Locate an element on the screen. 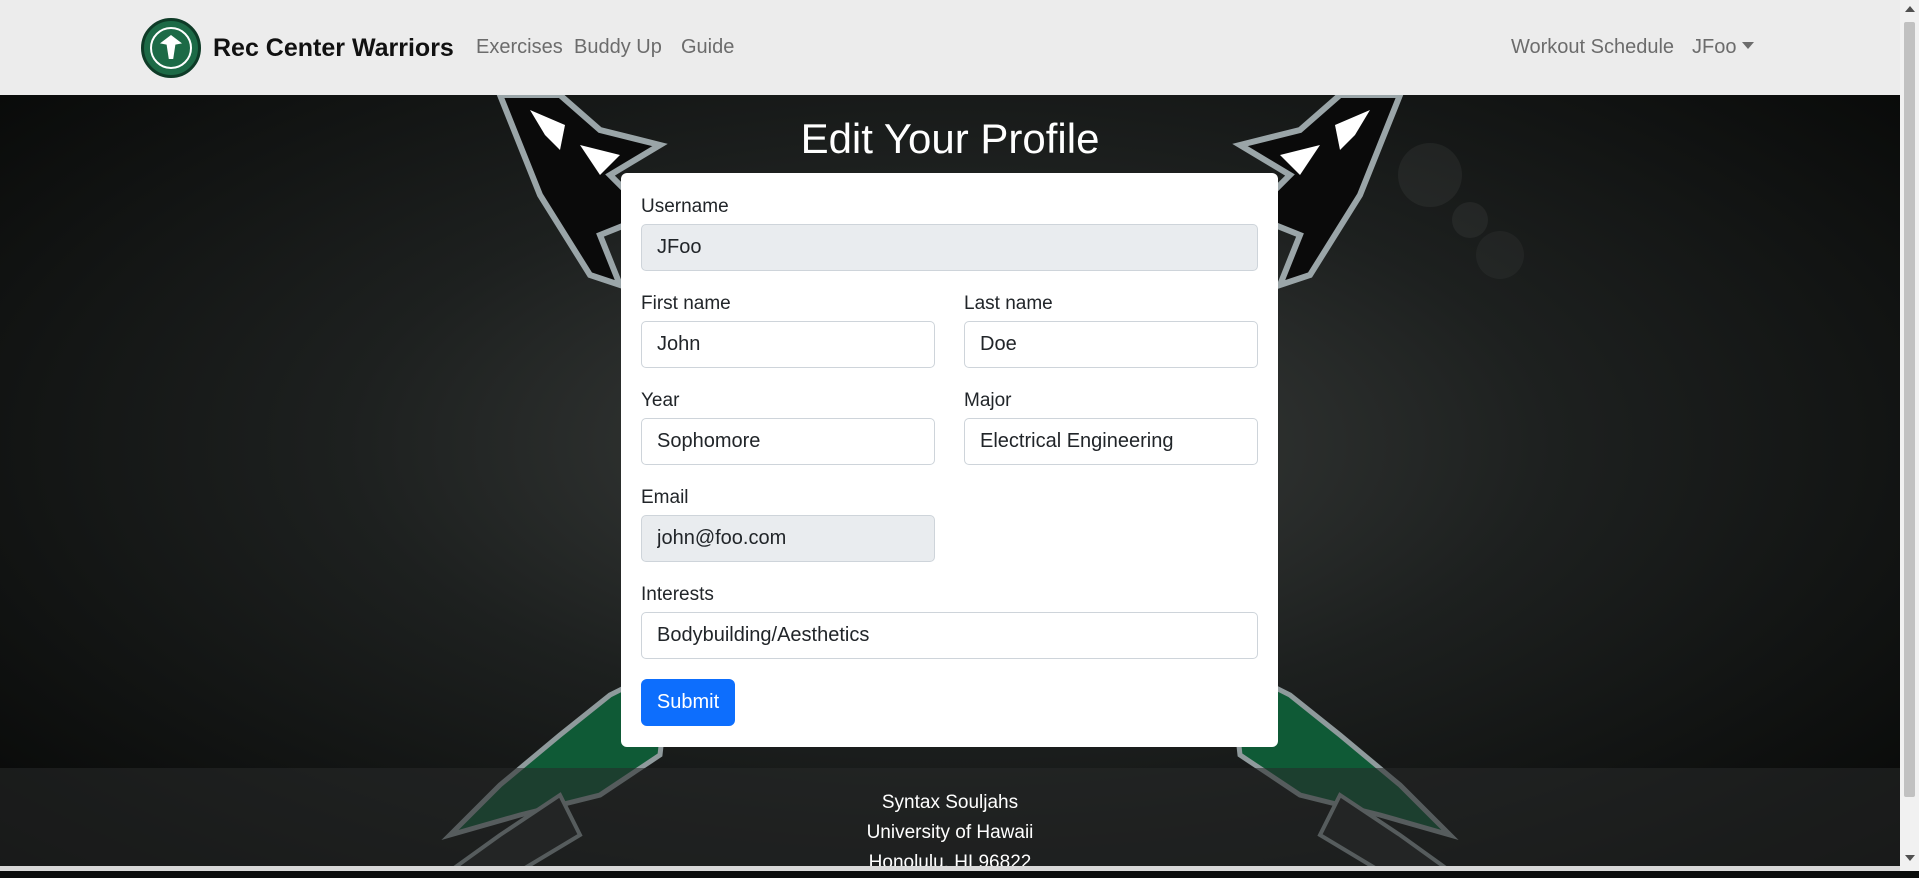 This screenshot has width=1919, height=878. interests-field is located at coordinates (949, 635).